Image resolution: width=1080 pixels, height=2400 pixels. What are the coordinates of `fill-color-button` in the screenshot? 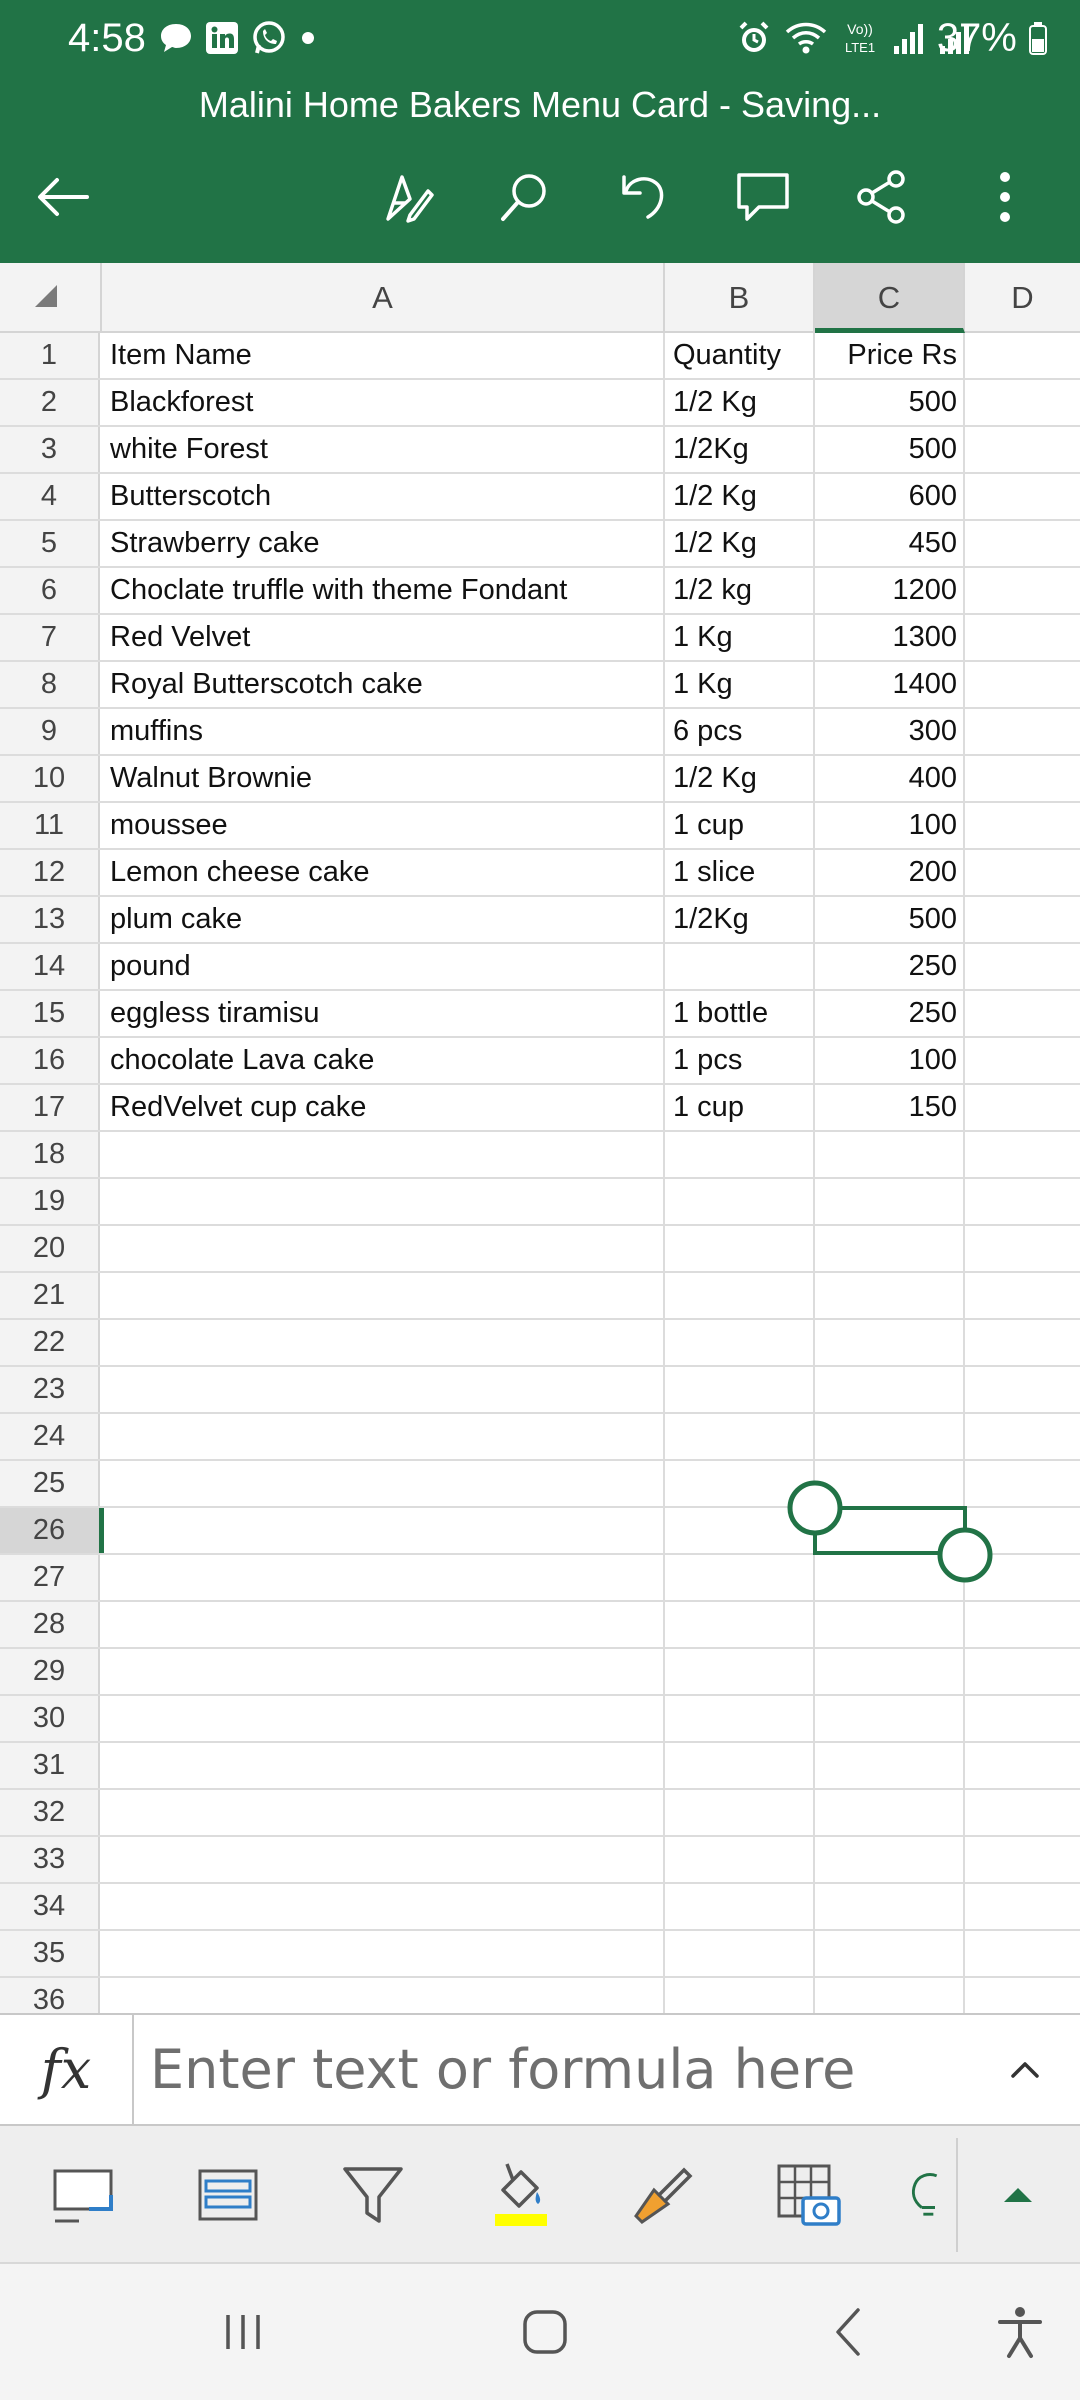 It's located at (518, 2195).